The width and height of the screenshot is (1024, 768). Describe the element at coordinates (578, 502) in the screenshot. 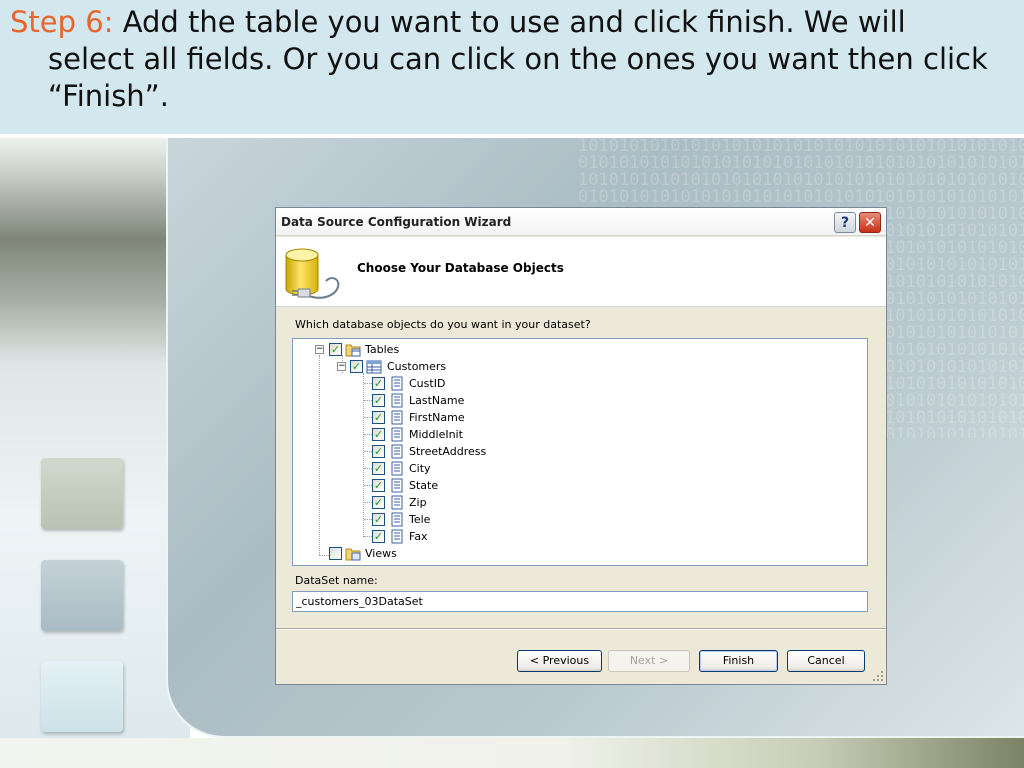

I see `tree-node-field: ✓ Zip` at that location.